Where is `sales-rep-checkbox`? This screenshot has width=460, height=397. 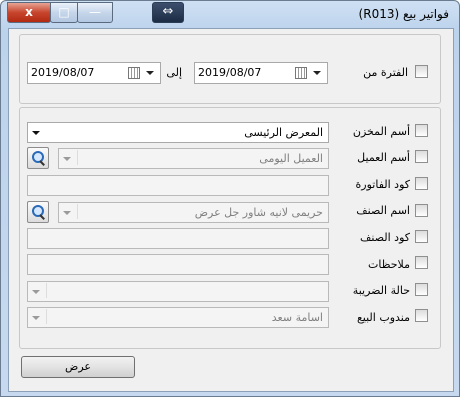 sales-rep-checkbox is located at coordinates (421, 315).